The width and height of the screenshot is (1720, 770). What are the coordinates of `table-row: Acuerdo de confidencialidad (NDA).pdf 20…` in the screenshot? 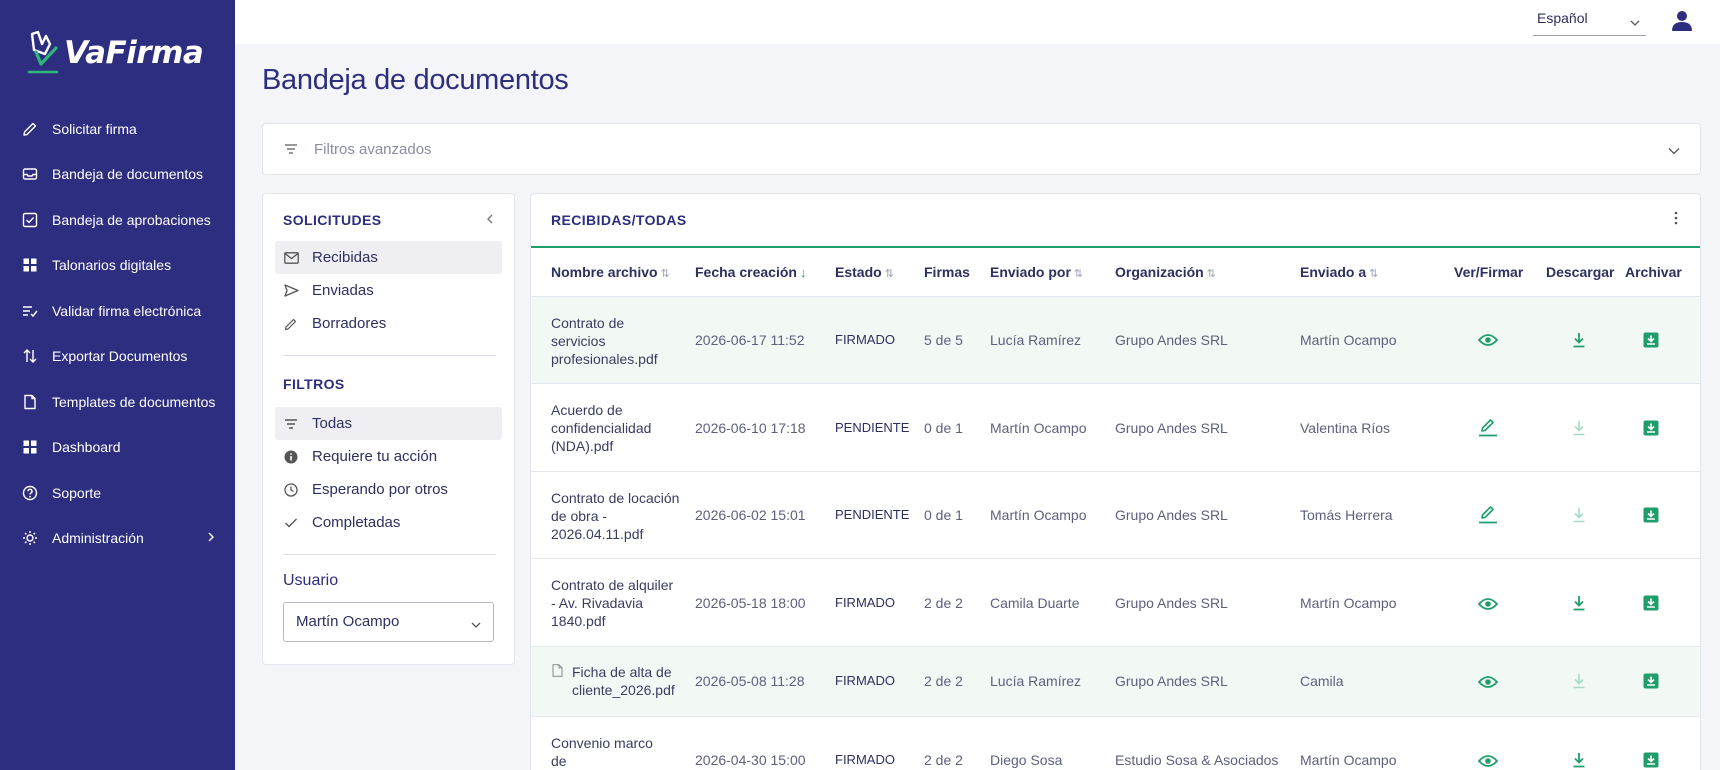 It's located at (1115, 427).